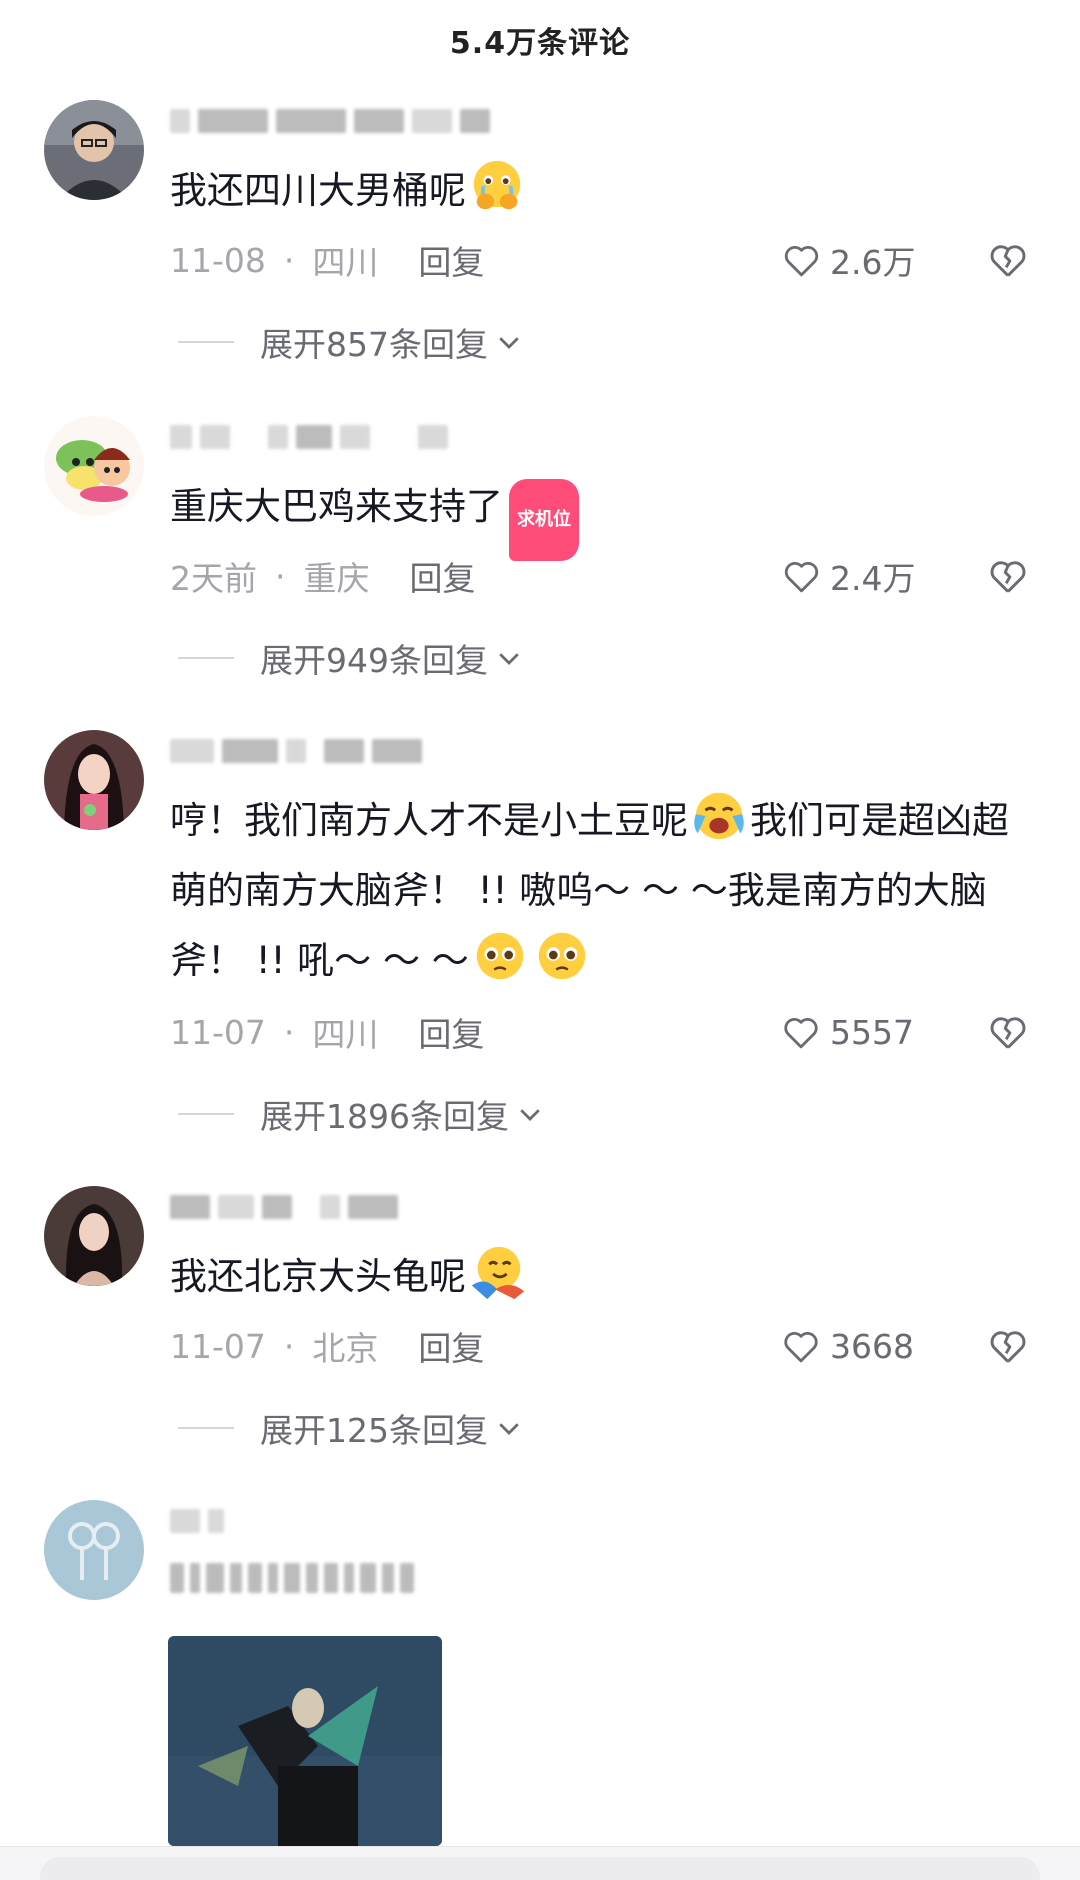 This screenshot has width=1080, height=1880. I want to click on expand-replies-button: 展开949条回复, so click(351, 658).